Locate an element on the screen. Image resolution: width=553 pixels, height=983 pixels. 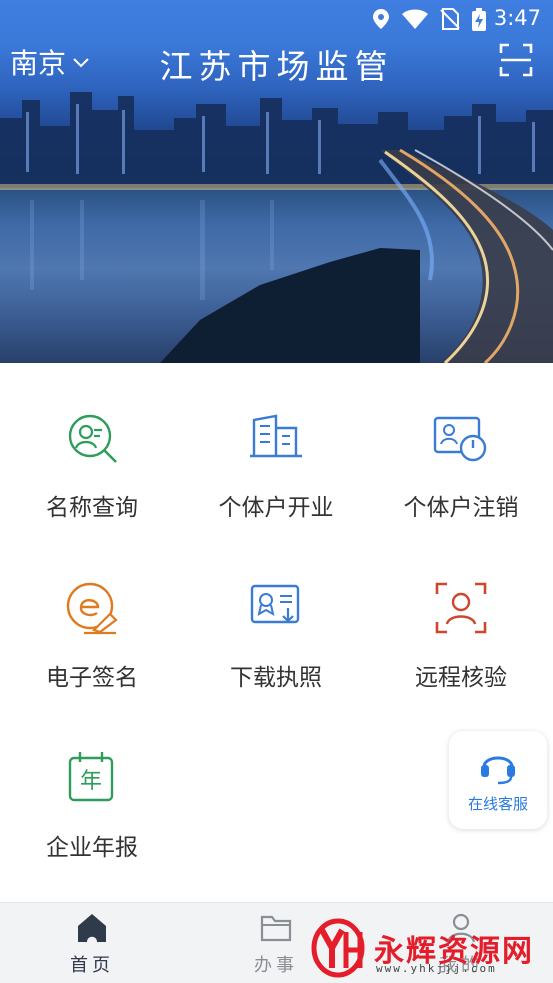
service-download-license: 下载执照 is located at coordinates (276, 636).